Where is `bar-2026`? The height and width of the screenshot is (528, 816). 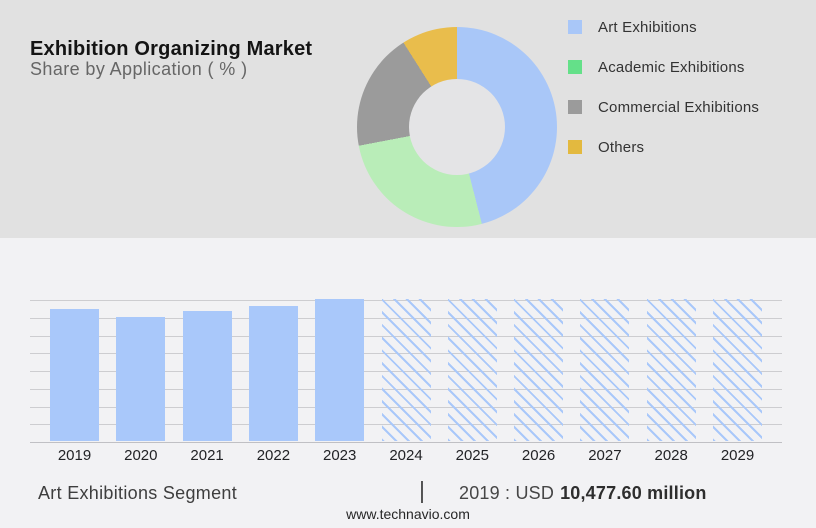 bar-2026 is located at coordinates (539, 370).